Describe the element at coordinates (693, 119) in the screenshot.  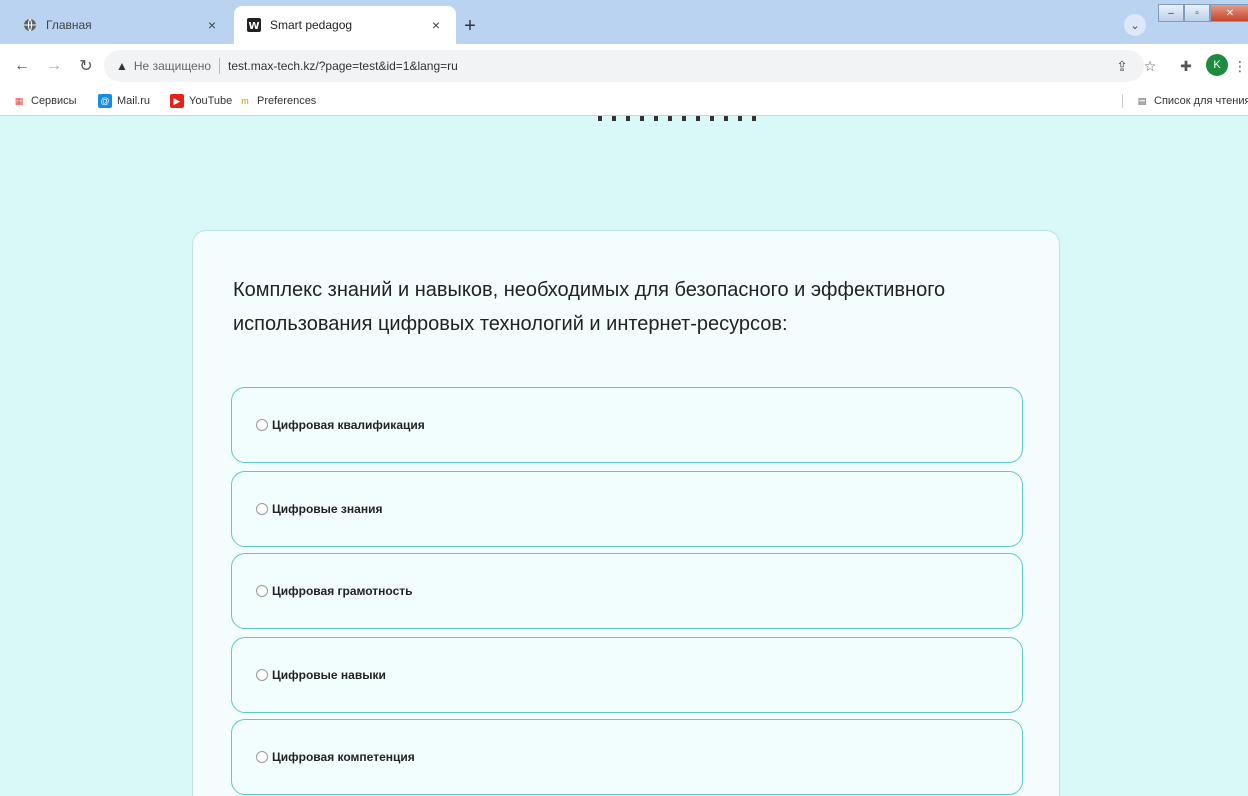
I see `clipped-heading-fragment` at that location.